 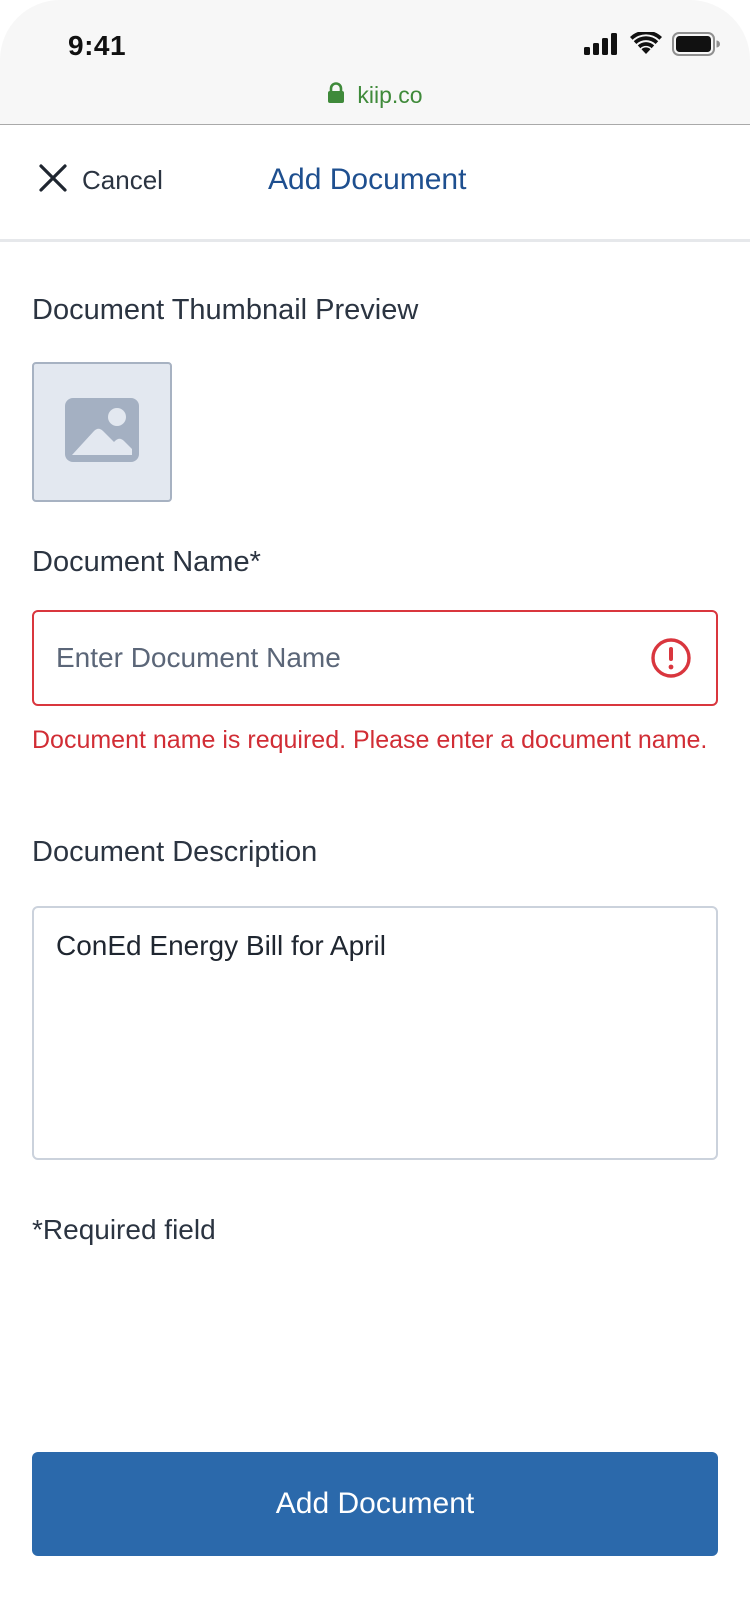 I want to click on cancel-button: Cancel, so click(x=100, y=180).